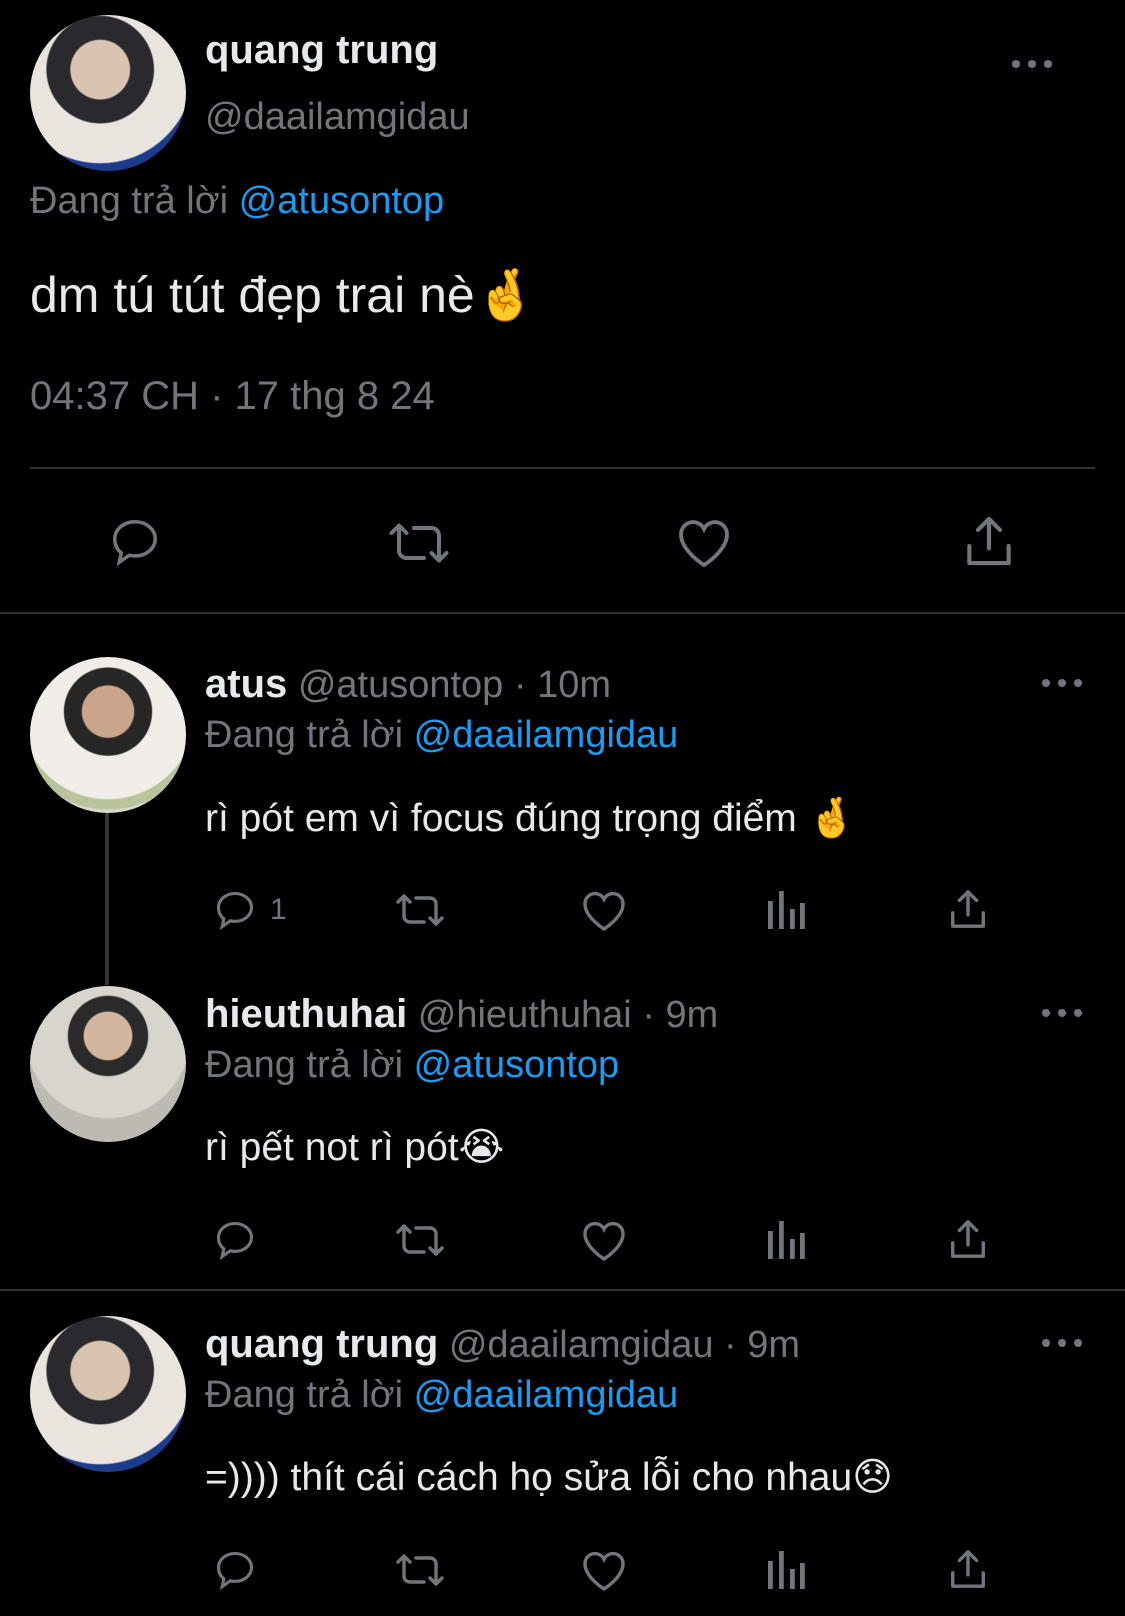 Image resolution: width=1125 pixels, height=1616 pixels. I want to click on reply-header: atus @atusontop · 10m, so click(408, 684).